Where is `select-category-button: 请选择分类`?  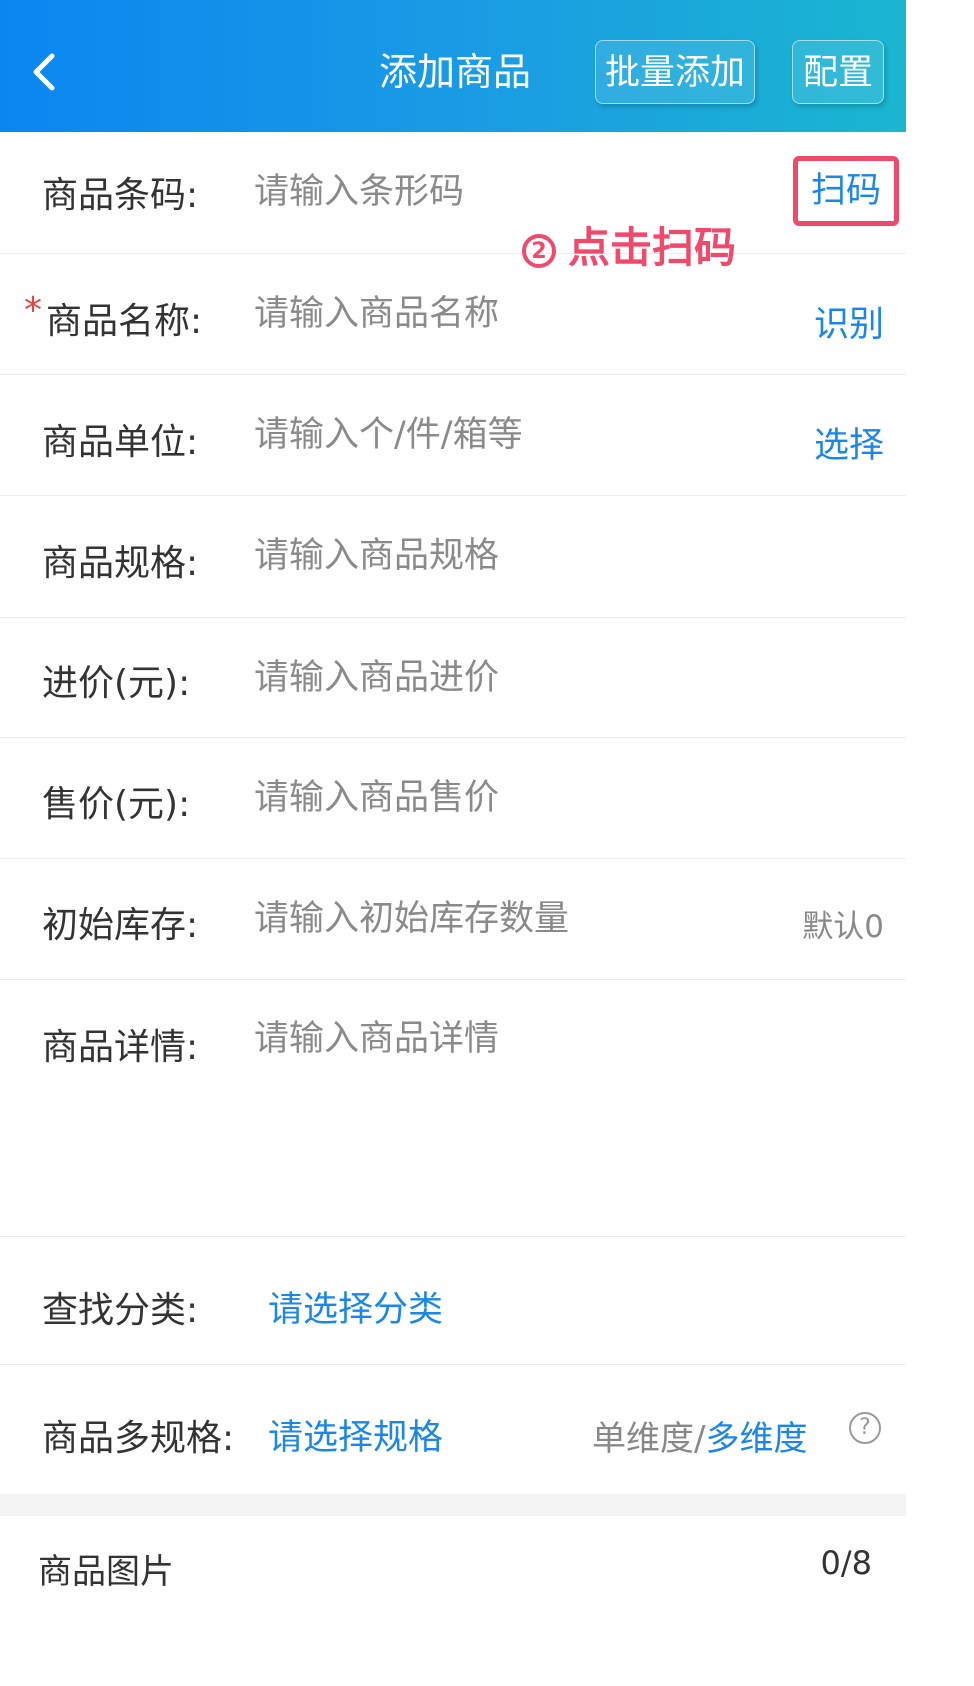
select-category-button: 请选择分类 is located at coordinates (355, 1306).